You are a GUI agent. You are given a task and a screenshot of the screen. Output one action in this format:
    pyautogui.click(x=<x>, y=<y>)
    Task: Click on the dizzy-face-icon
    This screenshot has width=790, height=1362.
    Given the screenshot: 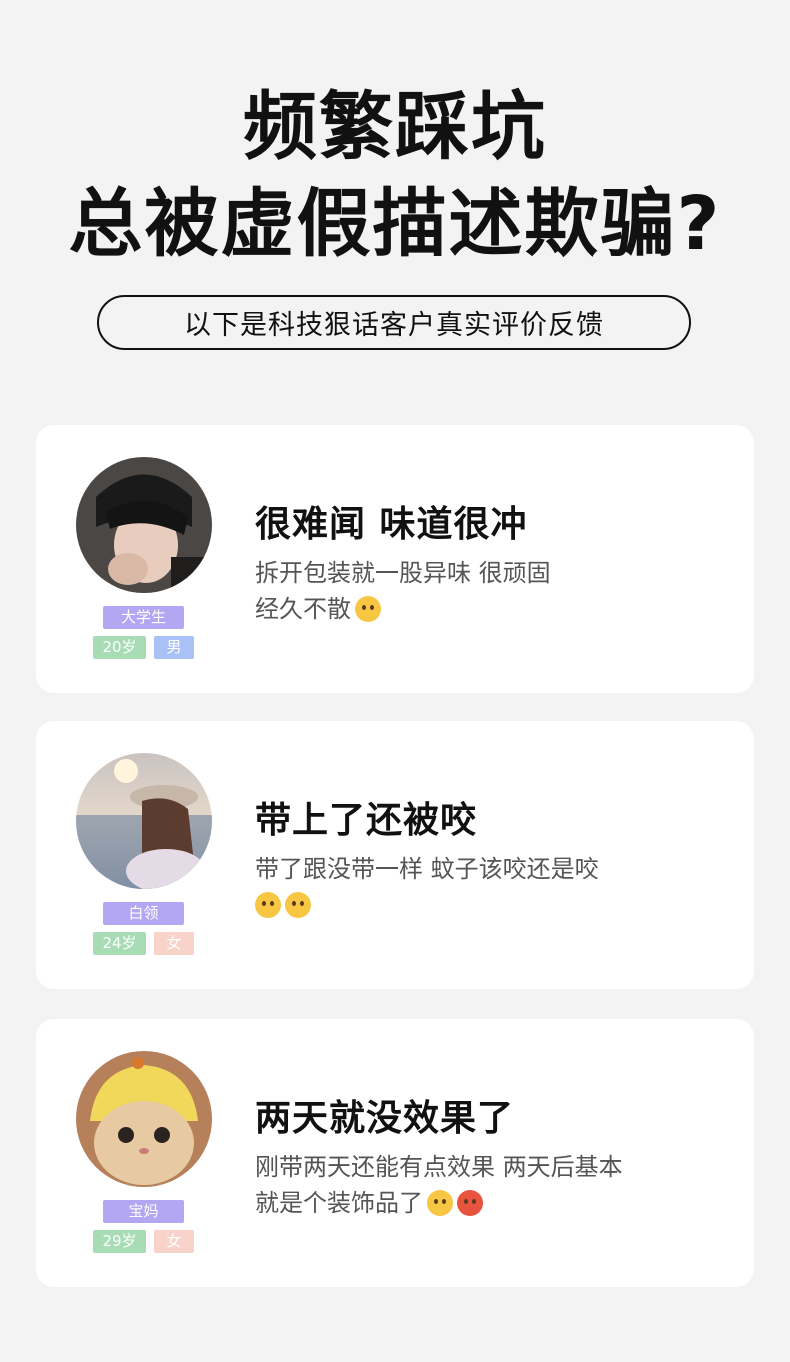 What is the action you would take?
    pyautogui.click(x=368, y=609)
    